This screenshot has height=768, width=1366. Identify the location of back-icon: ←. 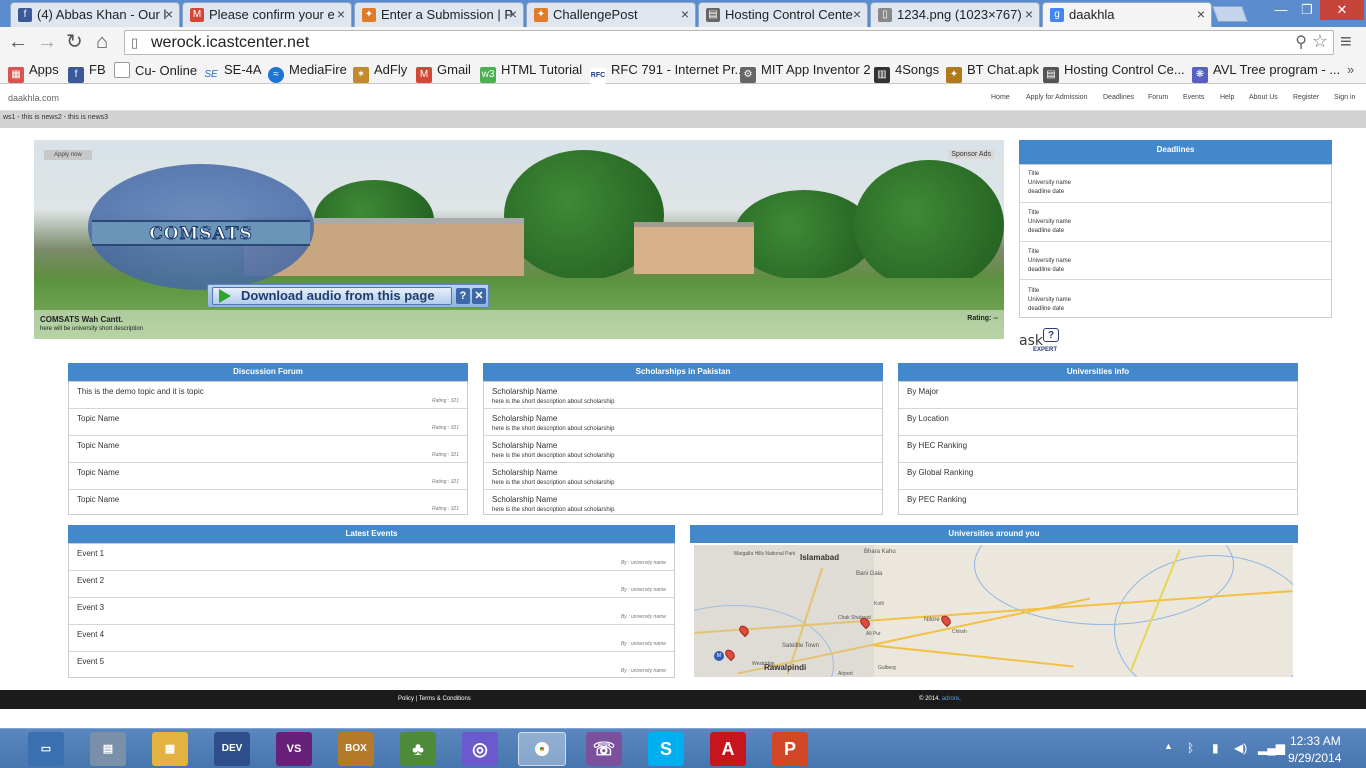
(18, 42).